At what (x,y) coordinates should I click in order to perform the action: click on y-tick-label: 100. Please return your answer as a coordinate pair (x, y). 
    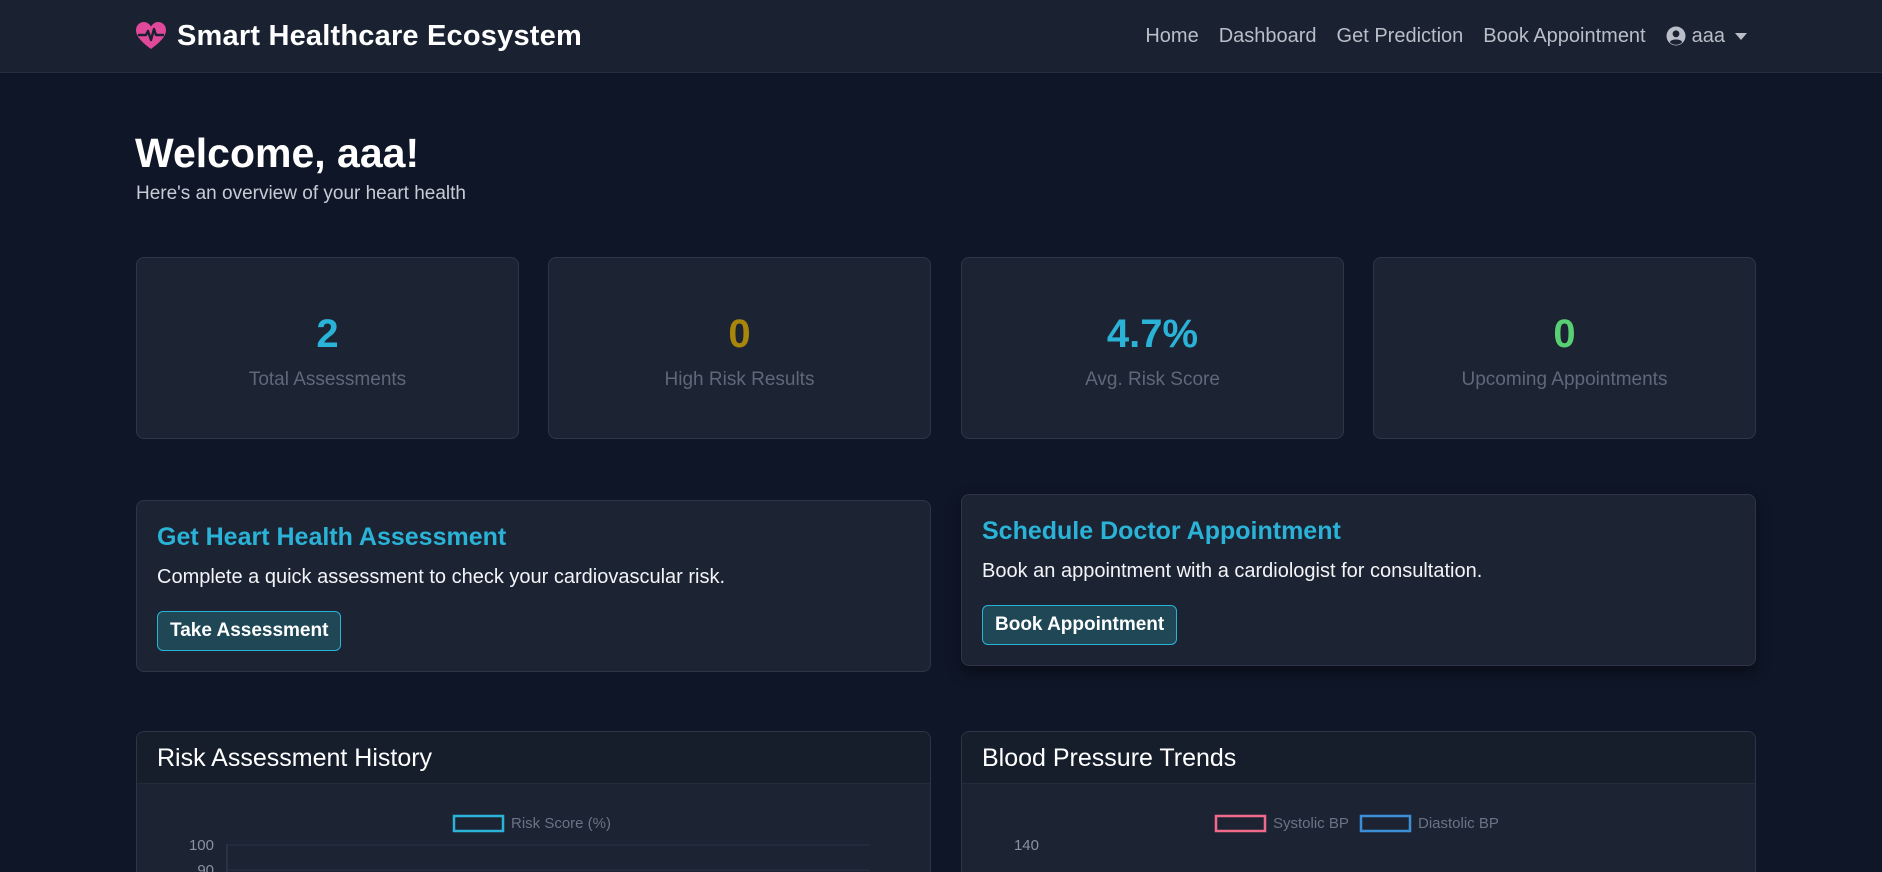
    Looking at the image, I should click on (201, 845).